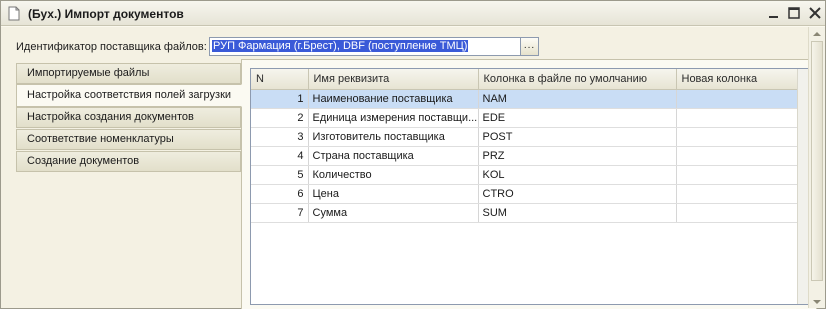  I want to click on default-column-cell: PRZ, so click(577, 156).